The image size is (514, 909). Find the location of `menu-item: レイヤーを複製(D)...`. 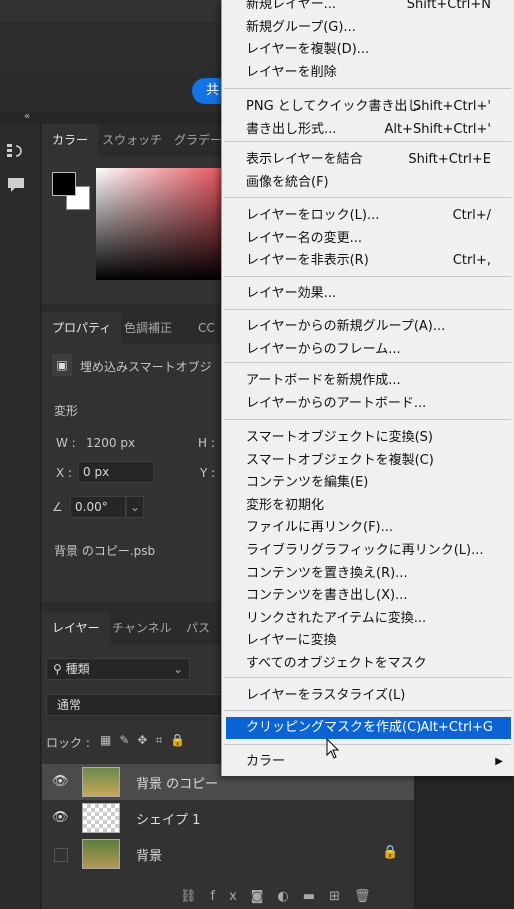

menu-item: レイヤーを複製(D)... is located at coordinates (367, 50).